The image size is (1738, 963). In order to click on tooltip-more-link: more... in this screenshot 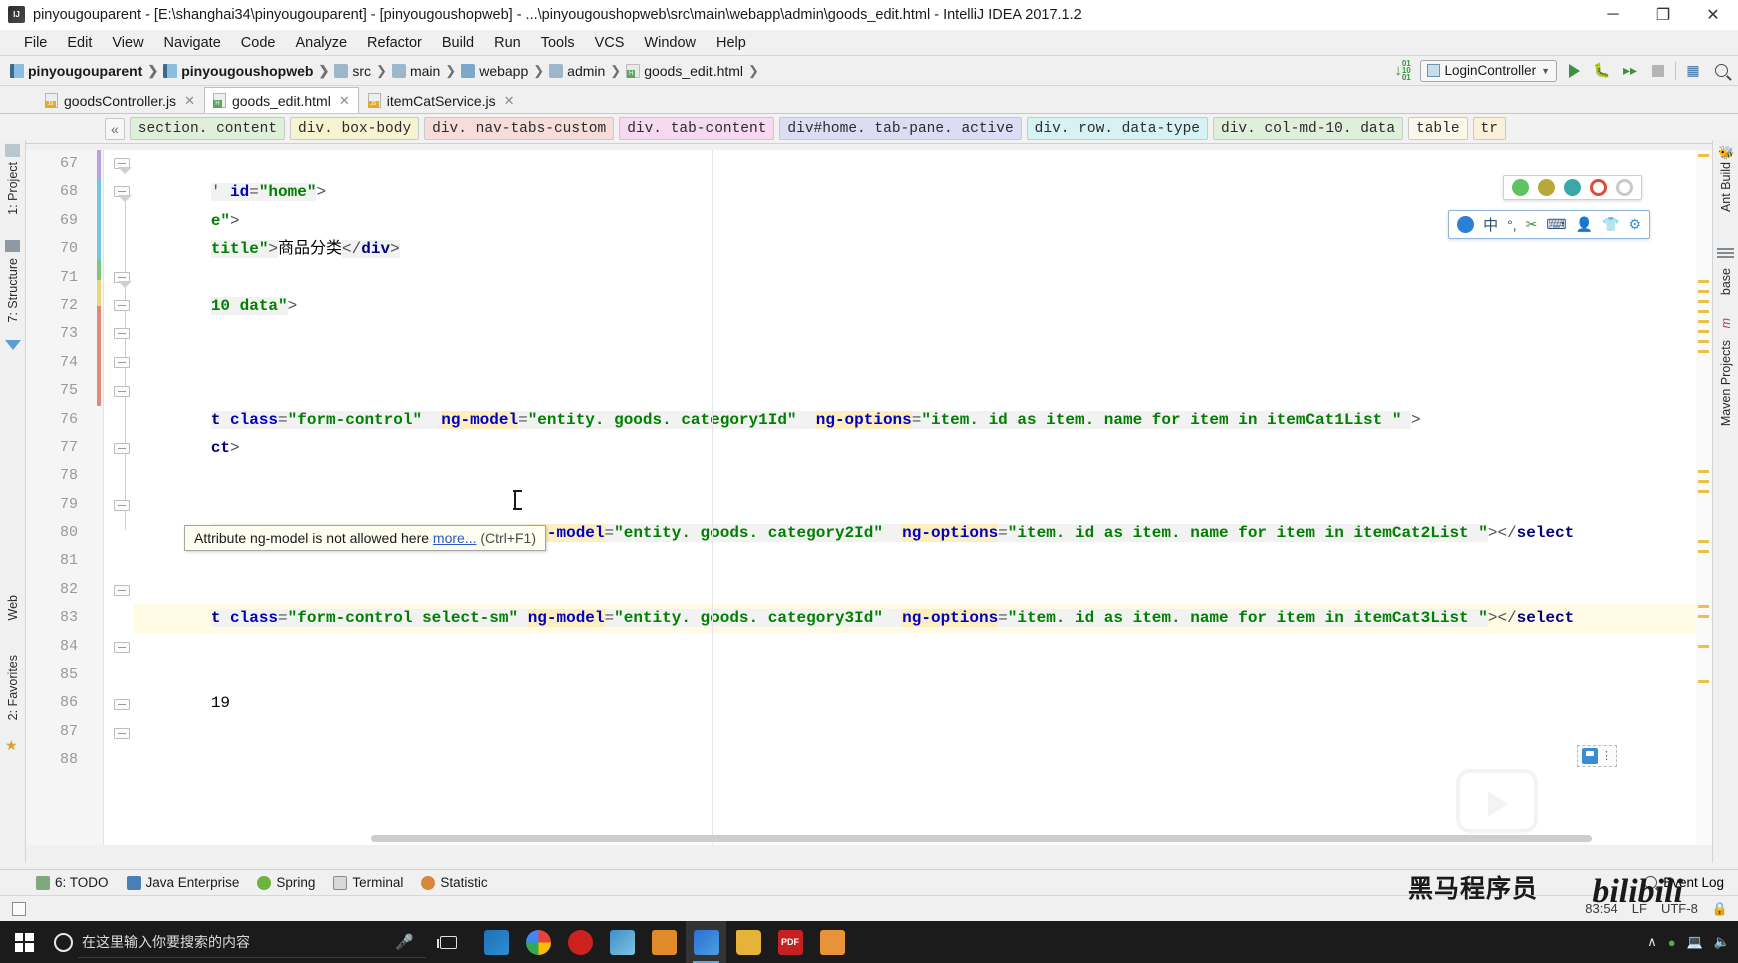, I will do `click(455, 538)`.